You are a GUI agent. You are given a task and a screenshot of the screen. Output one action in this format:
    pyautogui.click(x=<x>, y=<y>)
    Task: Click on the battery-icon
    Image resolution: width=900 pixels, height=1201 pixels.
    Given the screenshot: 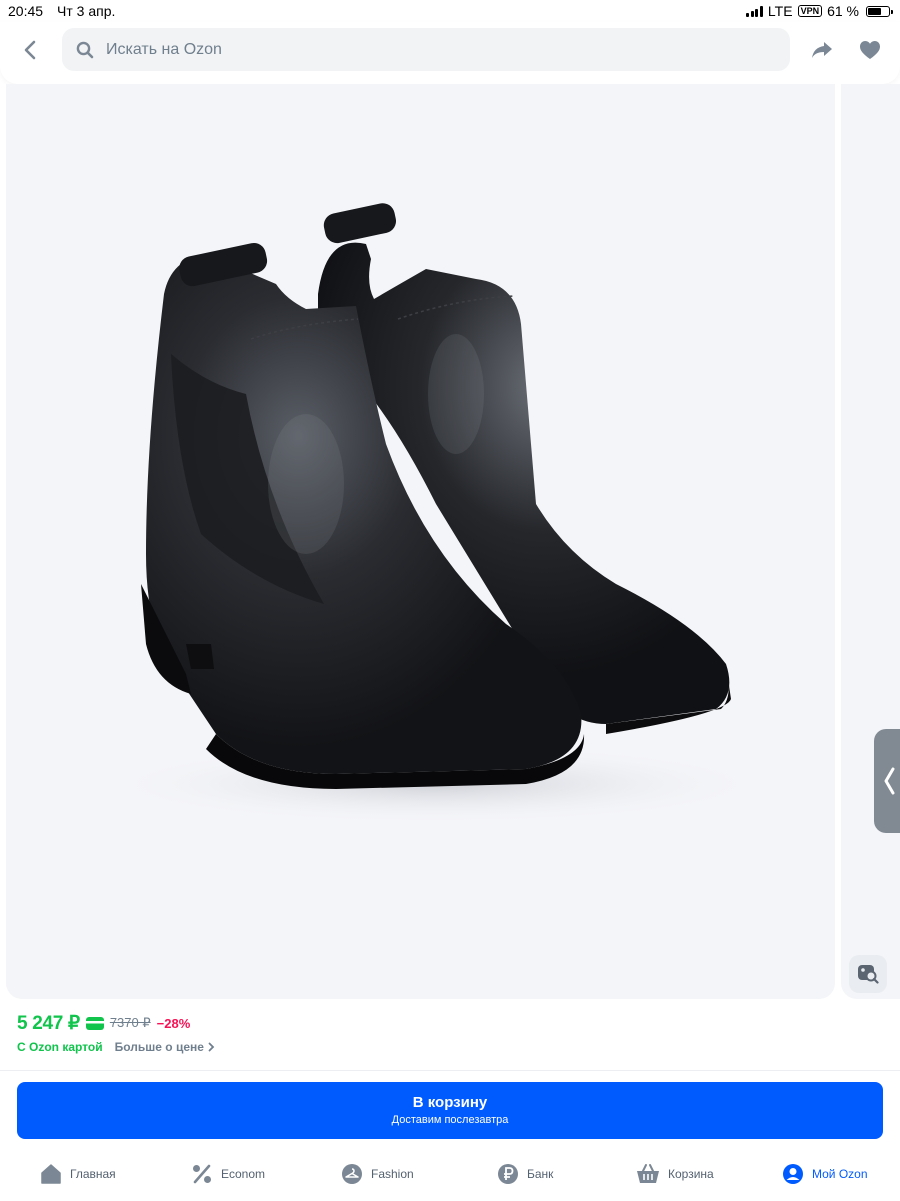 What is the action you would take?
    pyautogui.click(x=879, y=11)
    